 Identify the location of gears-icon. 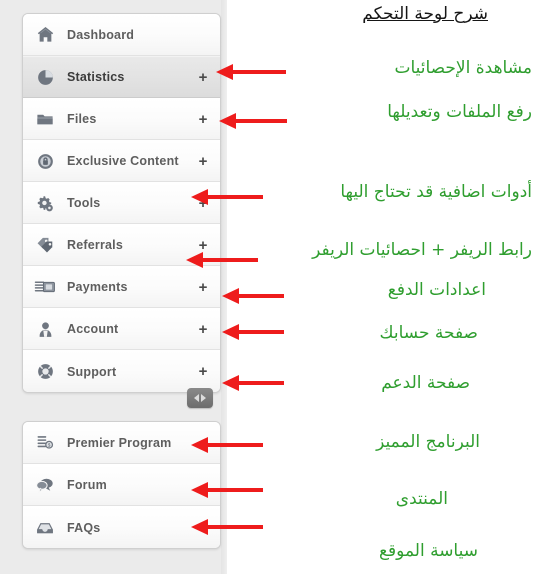
(45, 203).